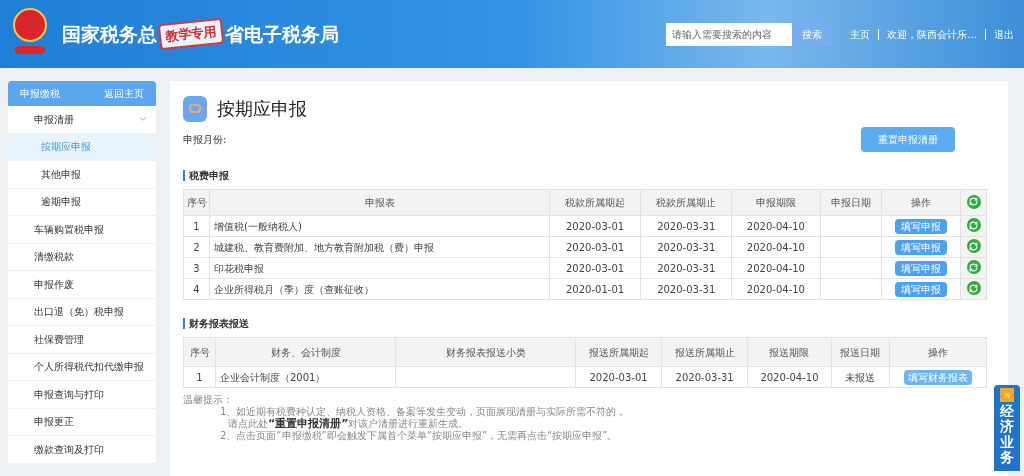  I want to click on double-chevron-icon, so click(1007, 395).